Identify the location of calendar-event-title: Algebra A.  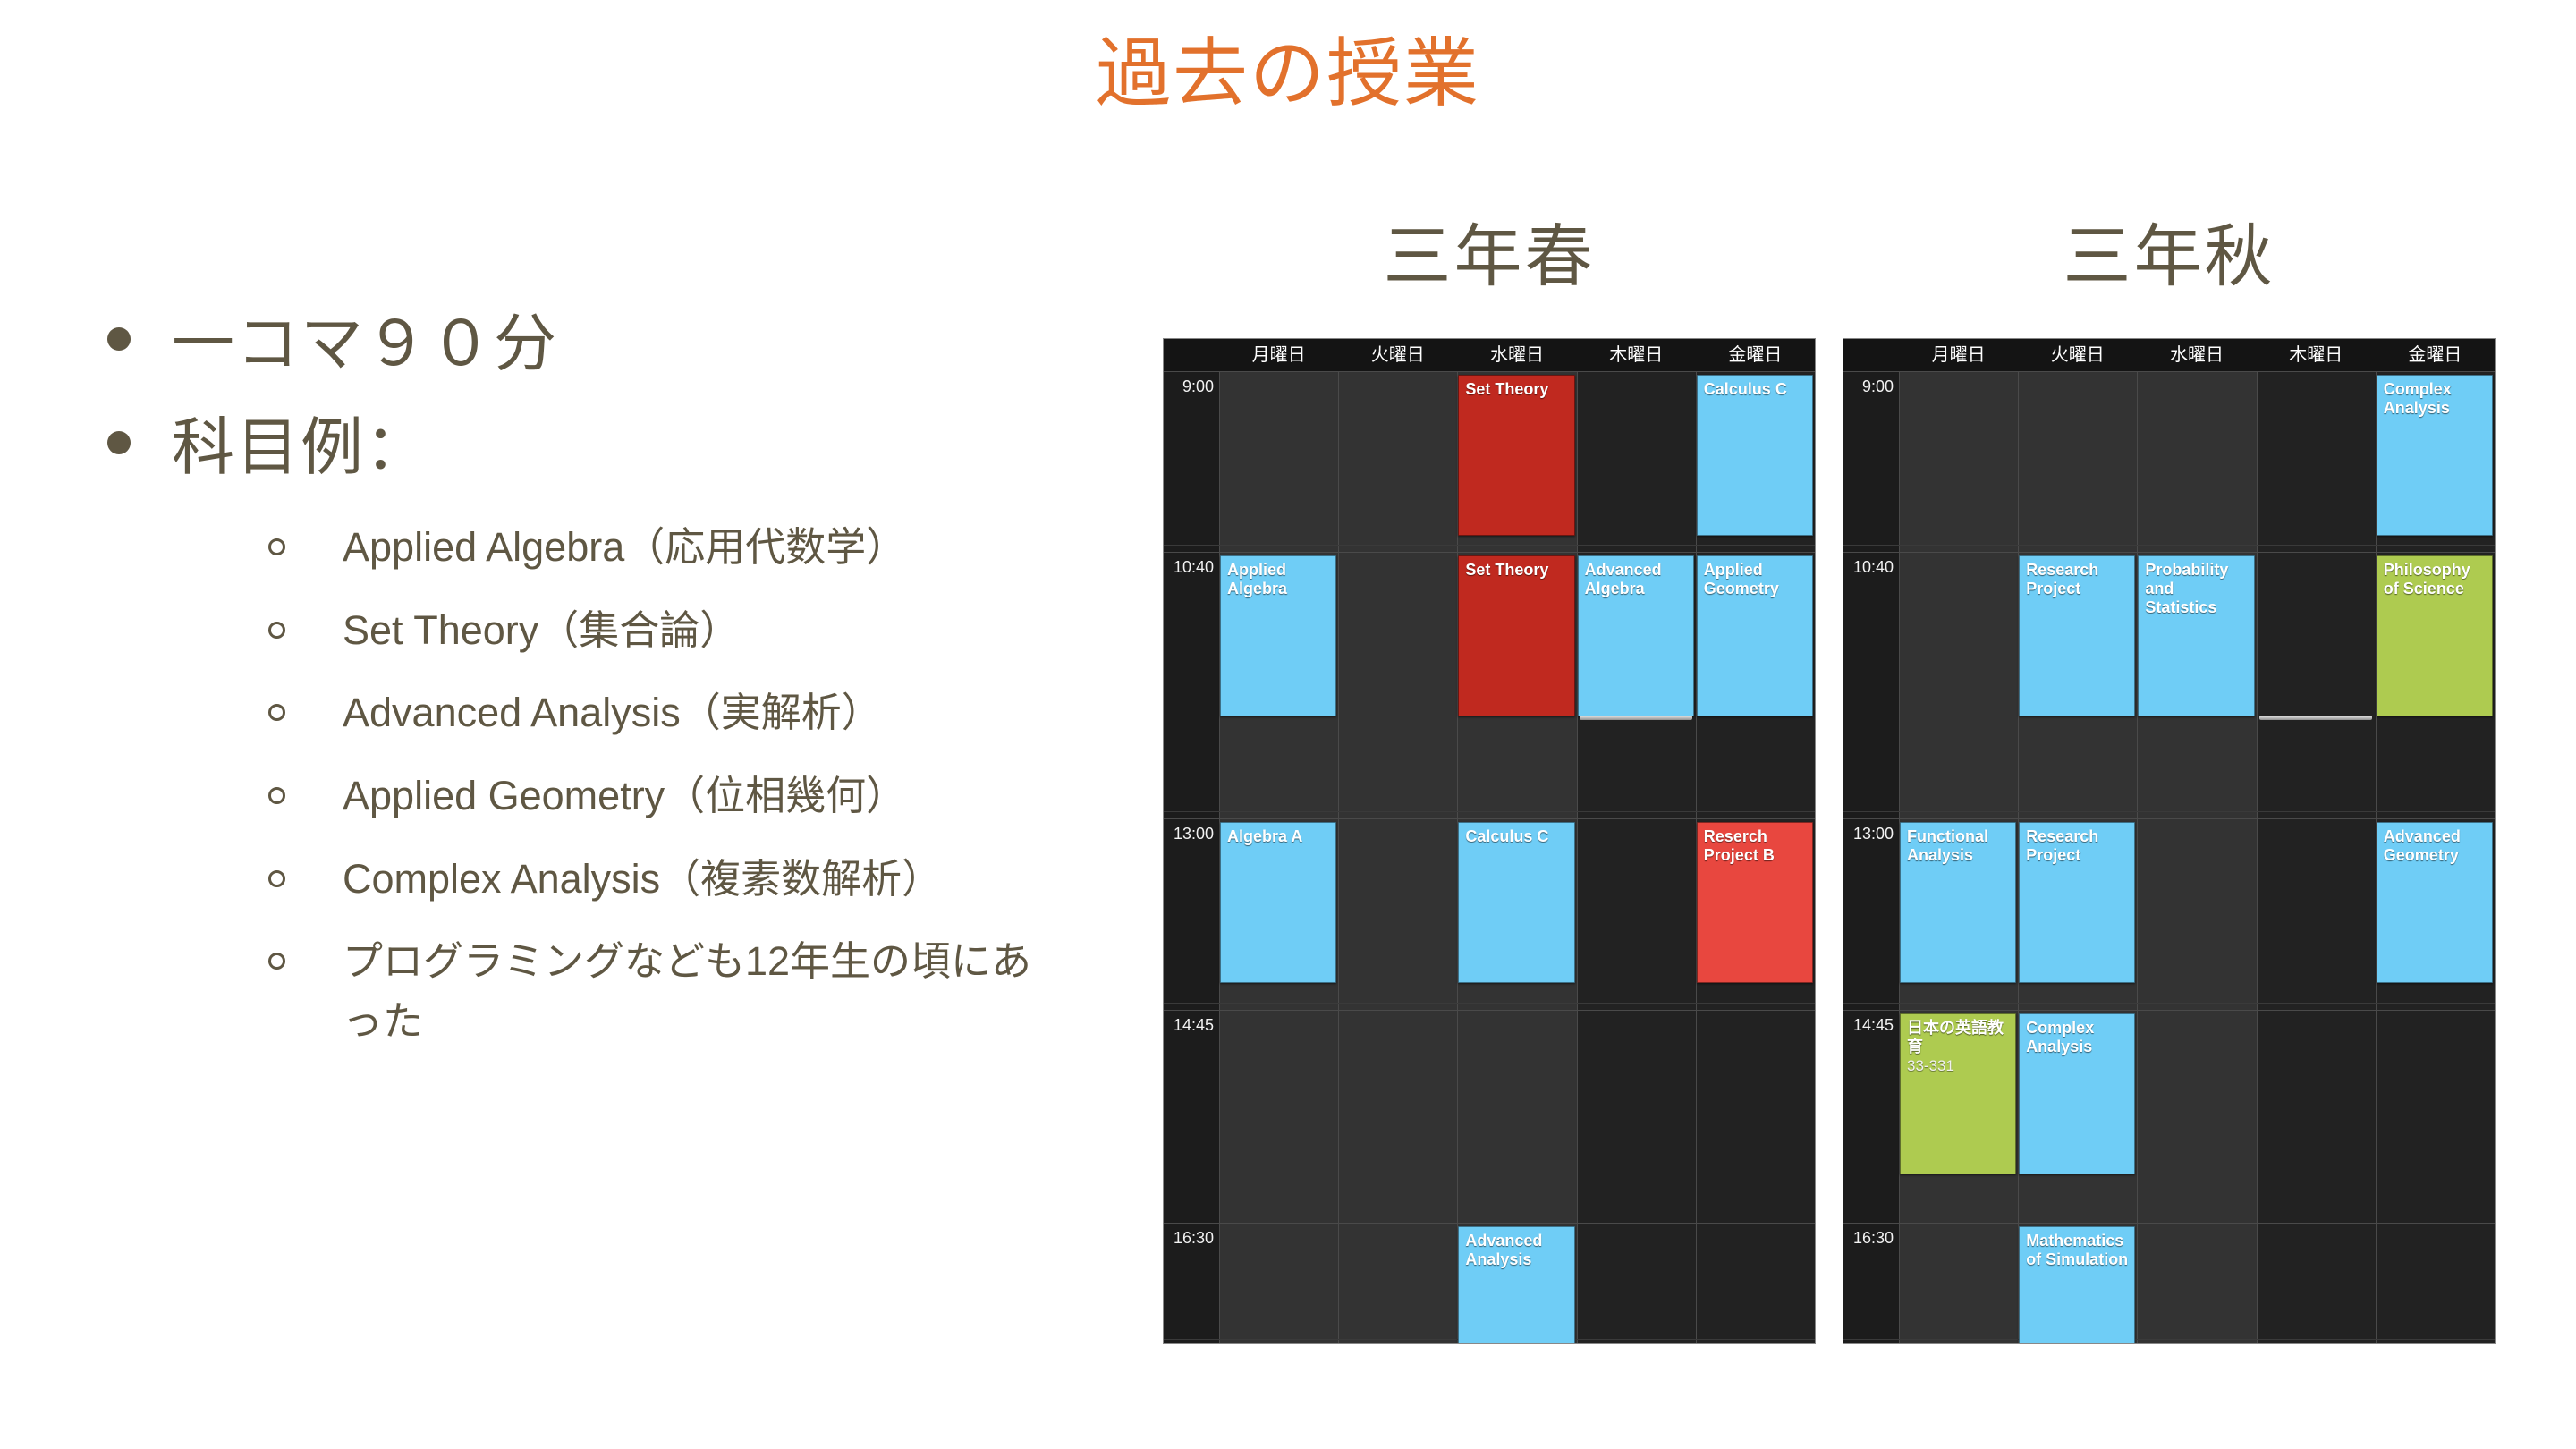
(1265, 836).